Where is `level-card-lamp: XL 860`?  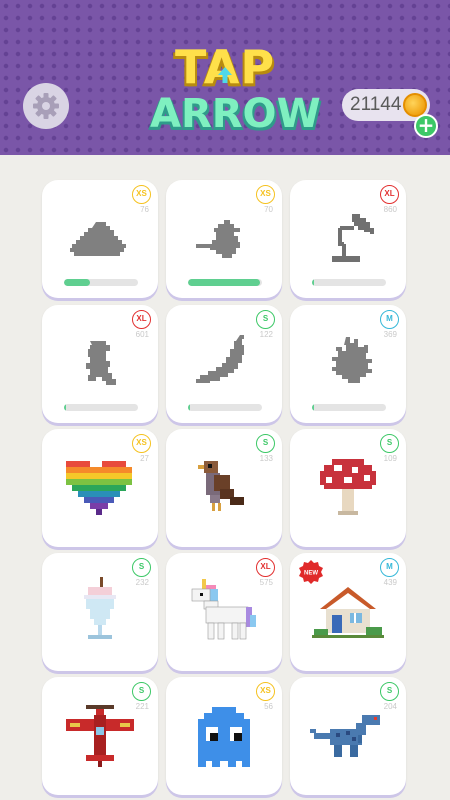
level-card-lamp: XL 860 is located at coordinates (348, 239).